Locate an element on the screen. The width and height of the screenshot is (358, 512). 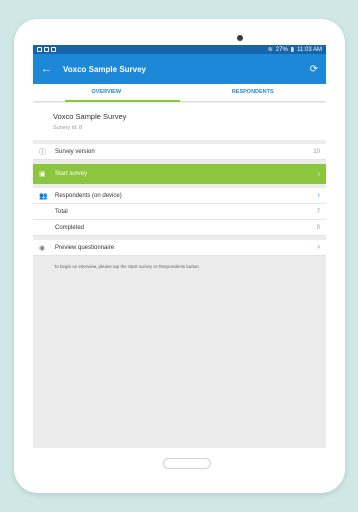
preview-questionnaire-row: ◉ Preview questionnaire › is located at coordinates (179, 248).